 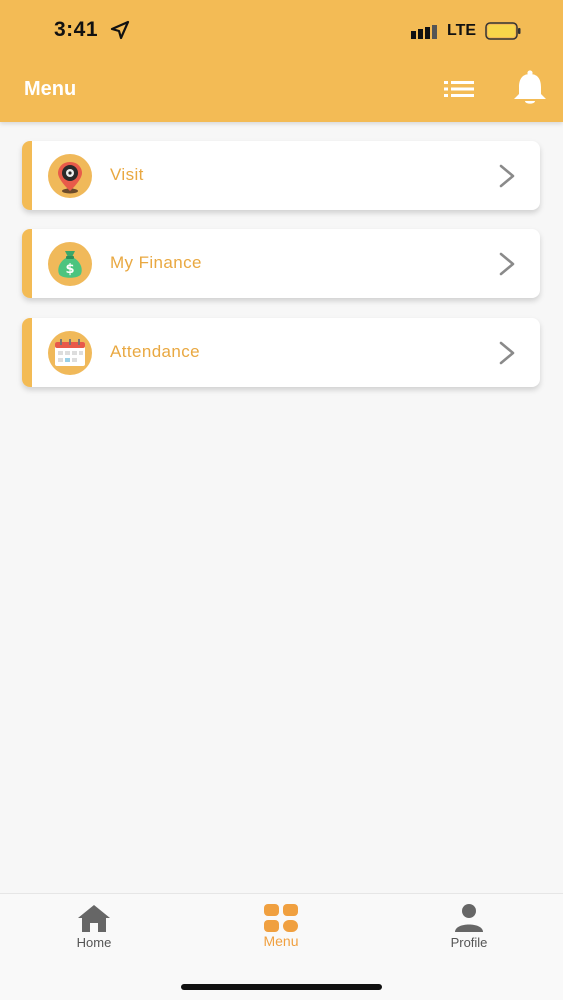 I want to click on nav-menu-label: Menu, so click(x=281, y=941).